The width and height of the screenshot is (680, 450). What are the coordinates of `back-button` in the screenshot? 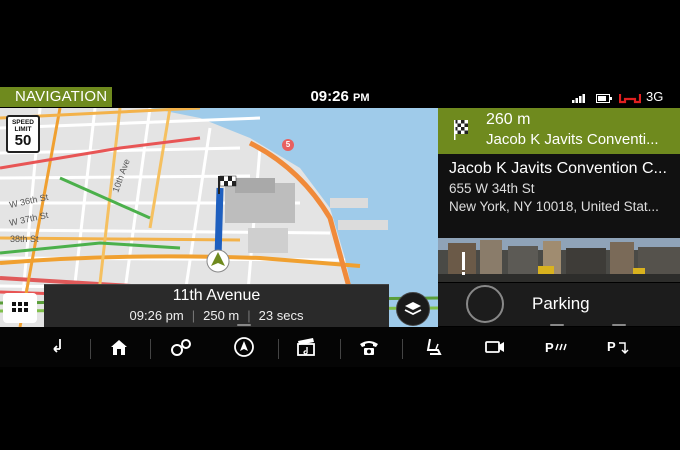 It's located at (57, 347).